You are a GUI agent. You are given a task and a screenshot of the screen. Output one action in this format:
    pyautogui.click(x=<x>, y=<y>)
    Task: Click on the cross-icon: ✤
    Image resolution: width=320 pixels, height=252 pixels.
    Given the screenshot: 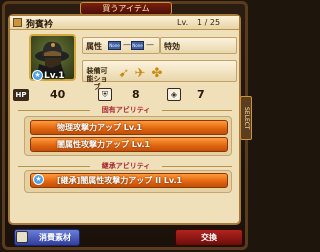 What is the action you would take?
    pyautogui.click(x=157, y=73)
    